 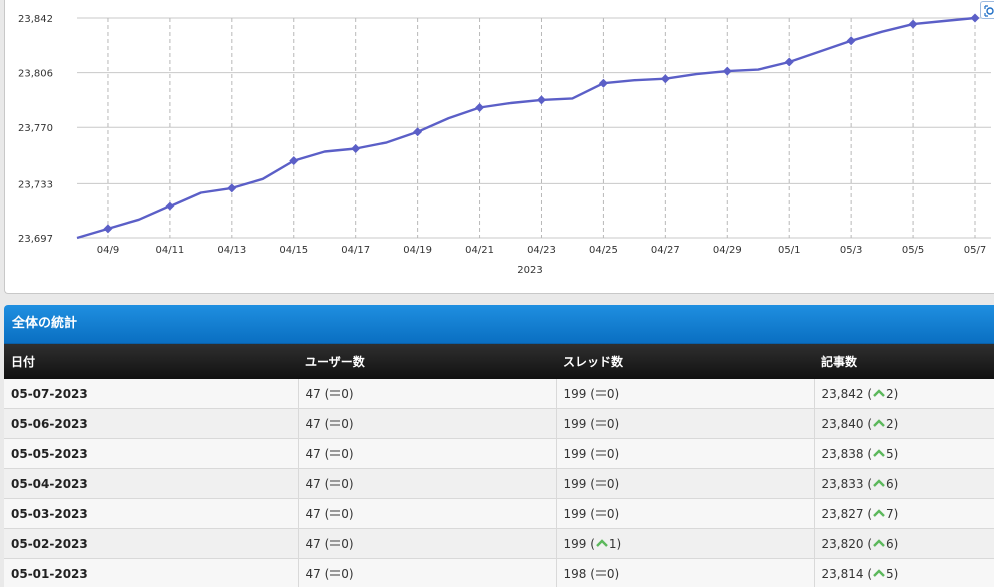 I want to click on x-tick-label: 04/13, so click(x=231, y=250).